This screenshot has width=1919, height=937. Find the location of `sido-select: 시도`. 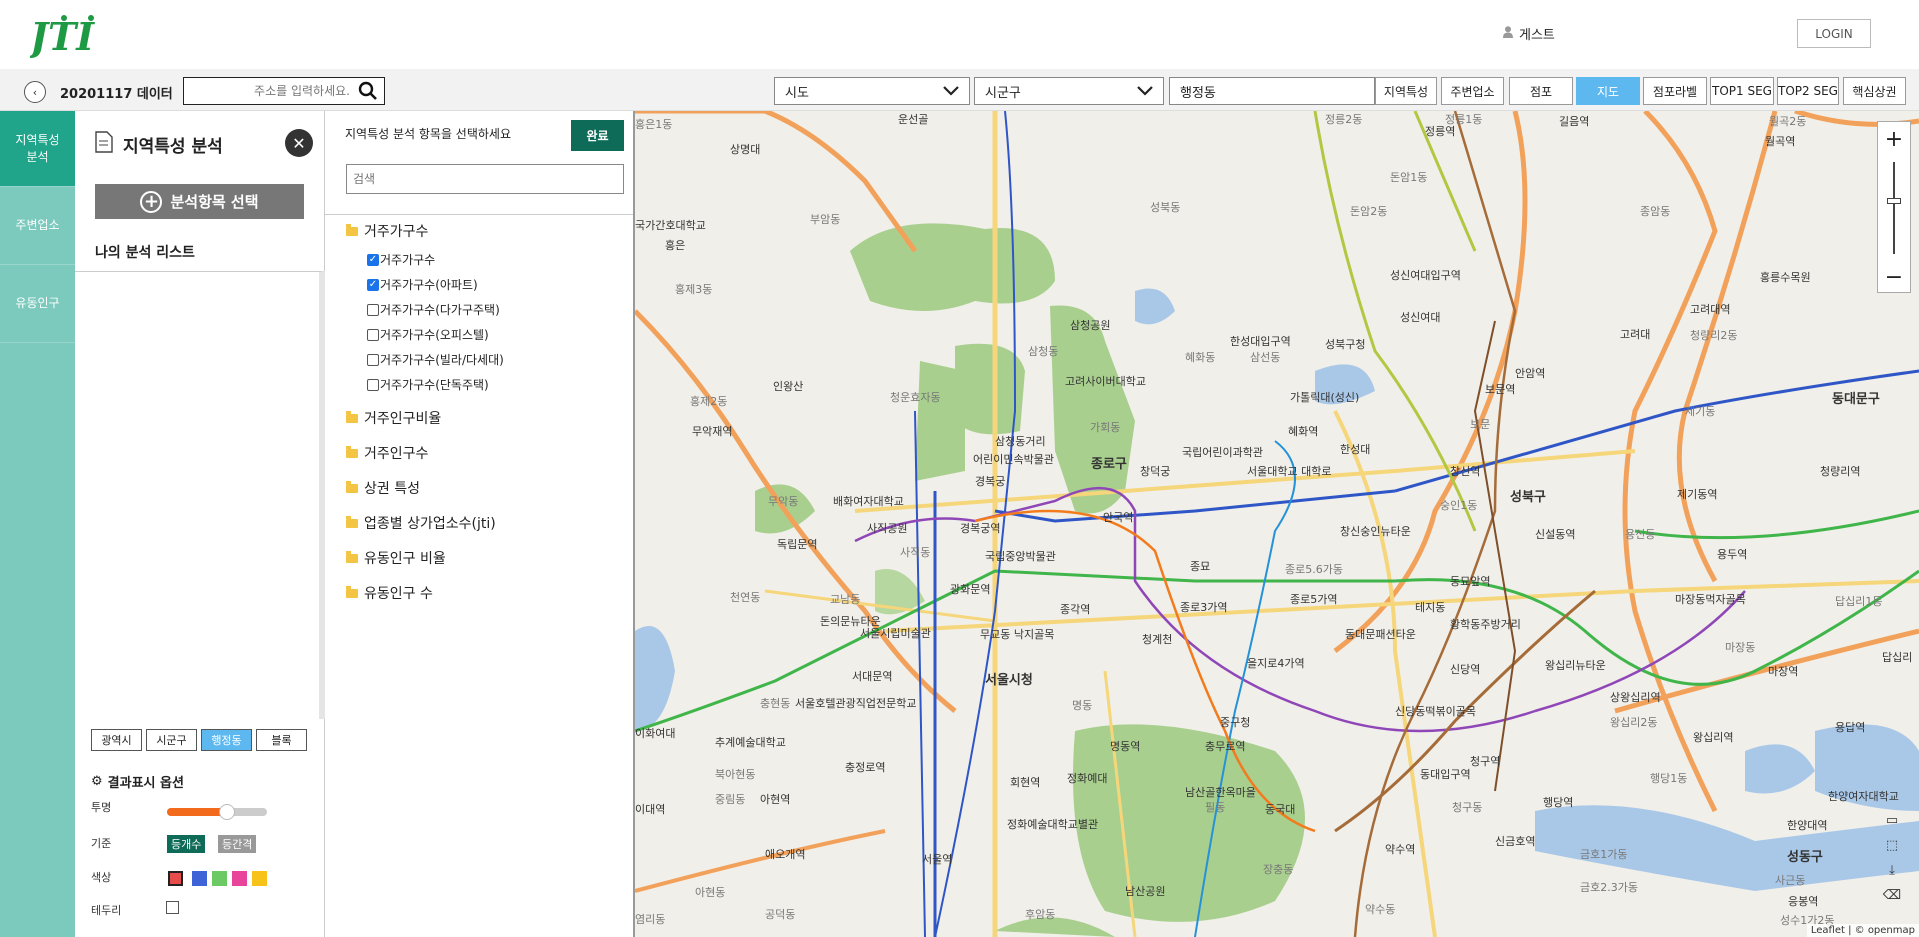

sido-select: 시도 is located at coordinates (872, 91).